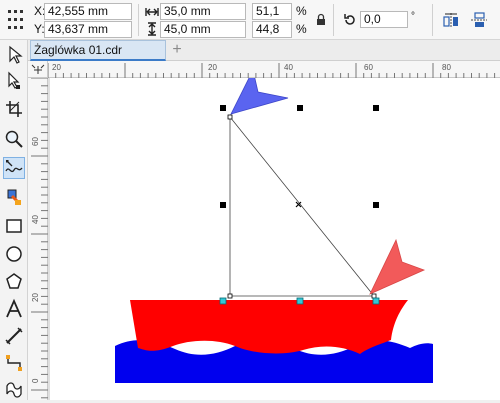 Image resolution: width=500 pixels, height=403 pixels. What do you see at coordinates (203, 11) in the screenshot?
I see `width-field: 35,0 mm` at bounding box center [203, 11].